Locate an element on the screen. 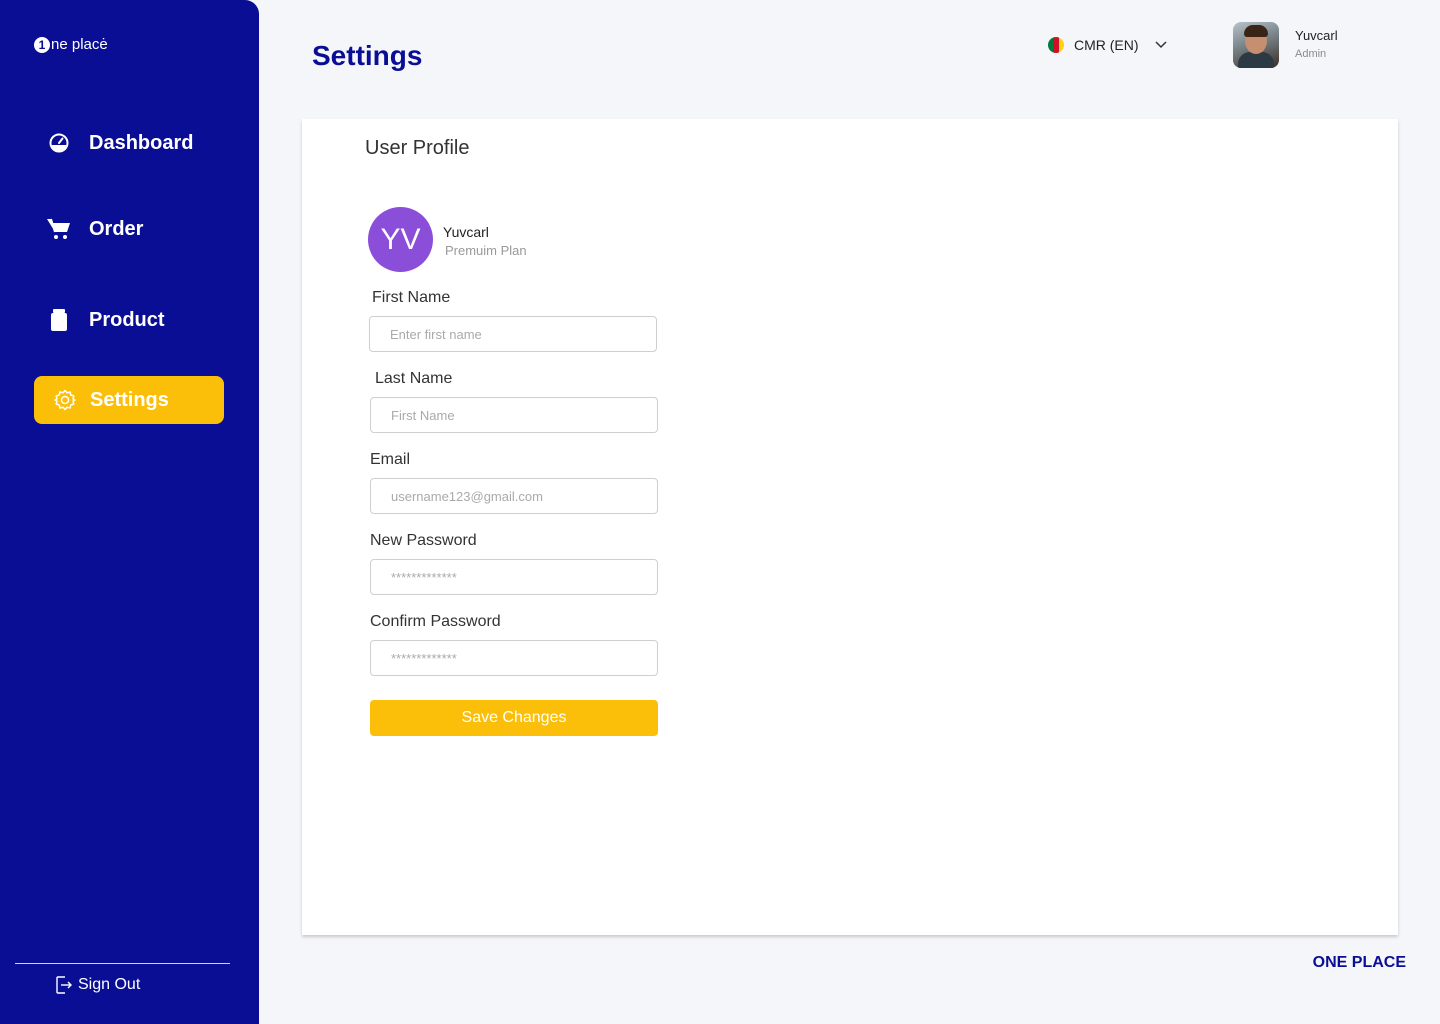  sidebar-item-label: Settings is located at coordinates (129, 399).